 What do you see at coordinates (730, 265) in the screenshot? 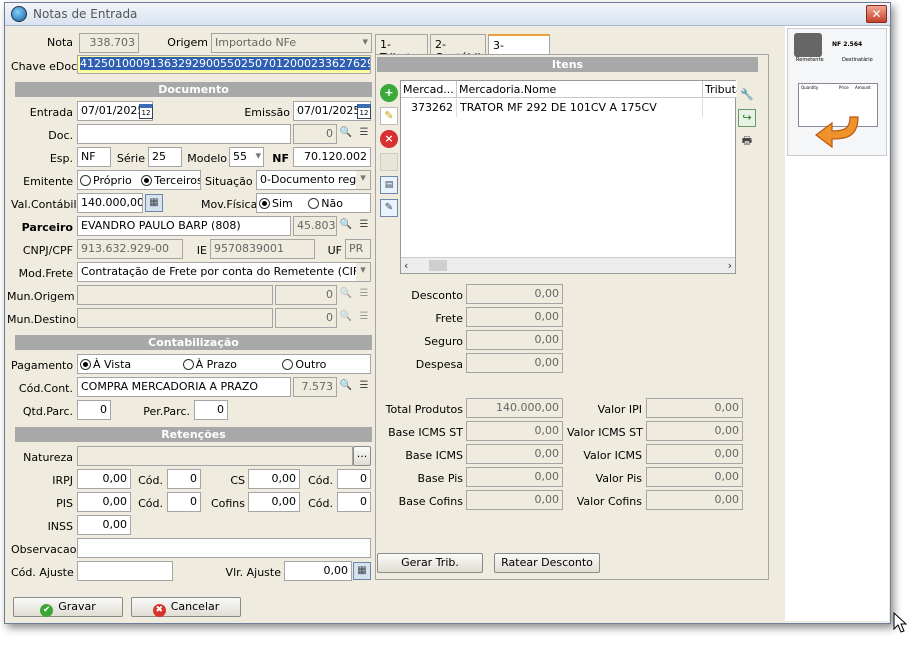
I see `chevron-right-icon: ›` at bounding box center [730, 265].